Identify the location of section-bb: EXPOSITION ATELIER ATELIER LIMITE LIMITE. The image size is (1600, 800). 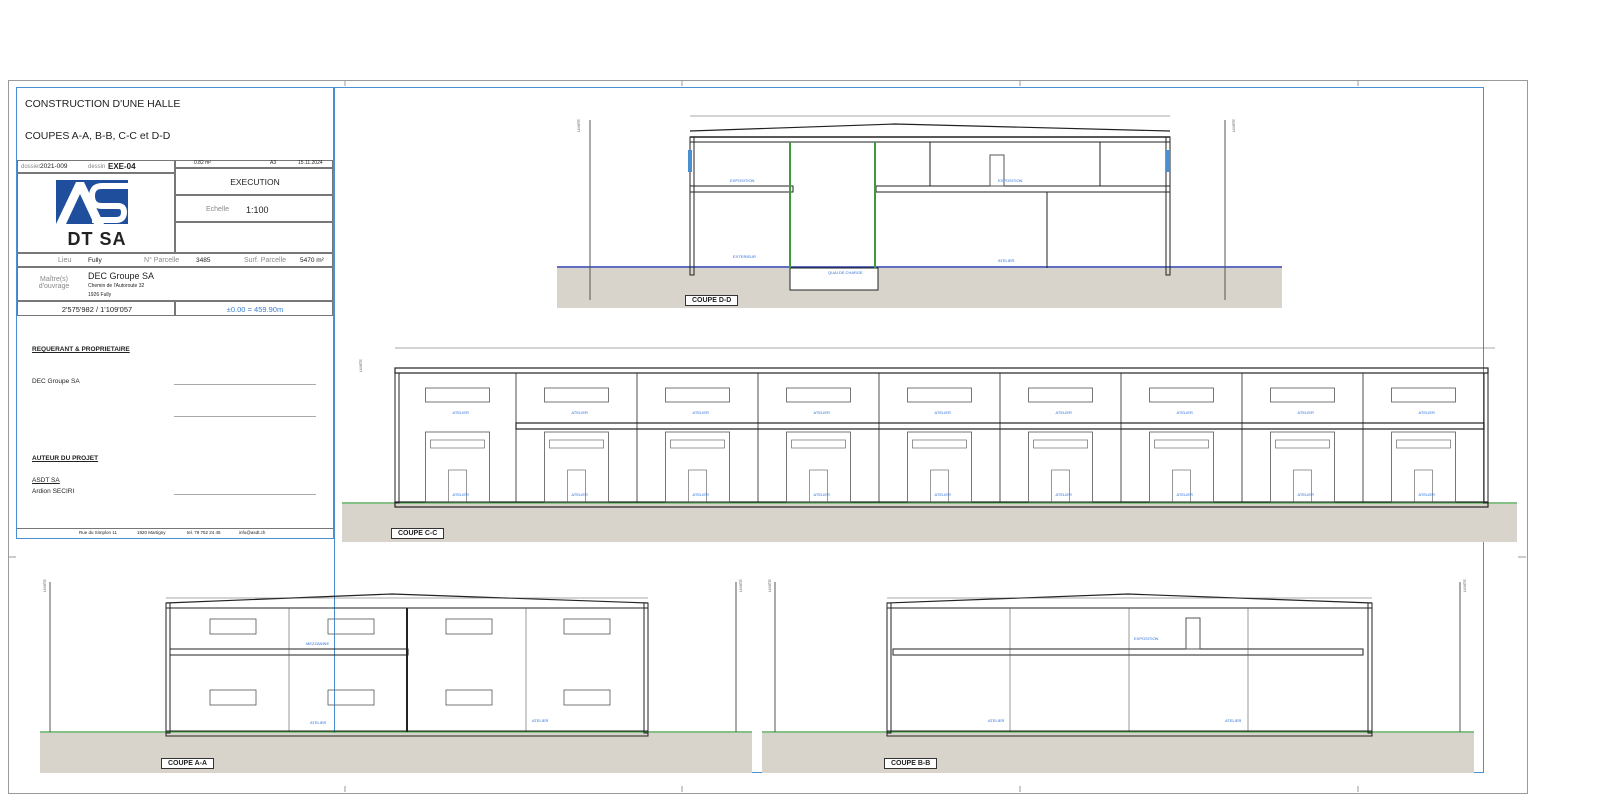
(1118, 676).